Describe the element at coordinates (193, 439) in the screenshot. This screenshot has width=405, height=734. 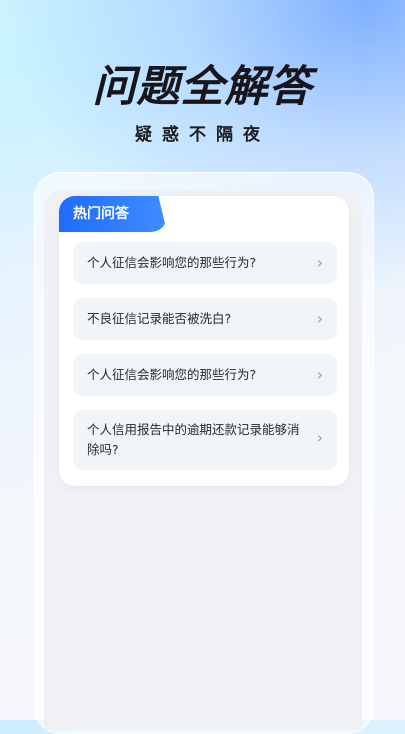
I see `question-text: 个人信用报告中的逾期还款记录能够消除吗?` at that location.